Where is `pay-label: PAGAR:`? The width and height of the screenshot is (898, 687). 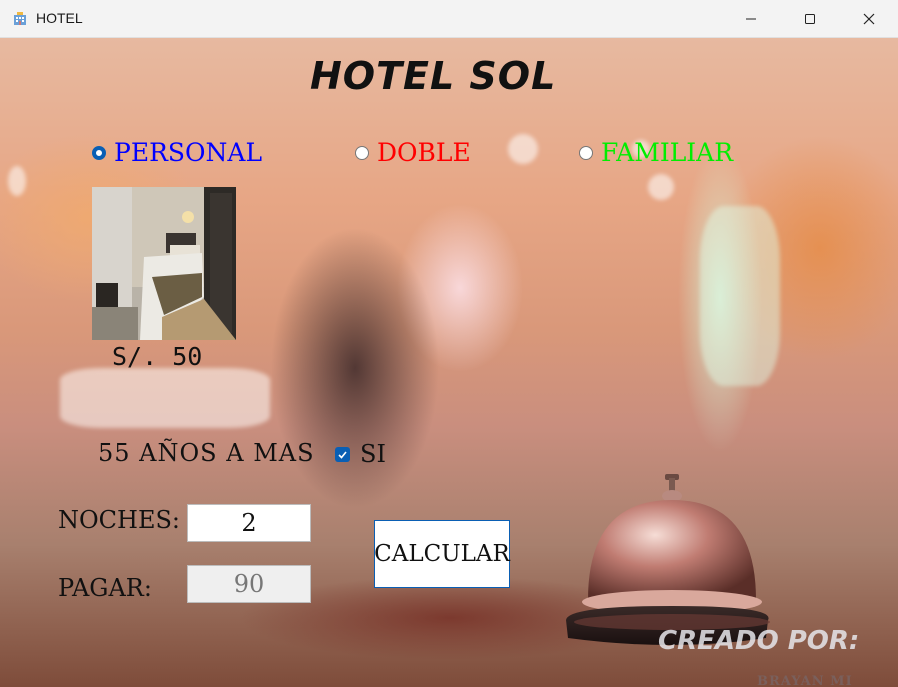
pay-label: PAGAR: is located at coordinates (105, 588).